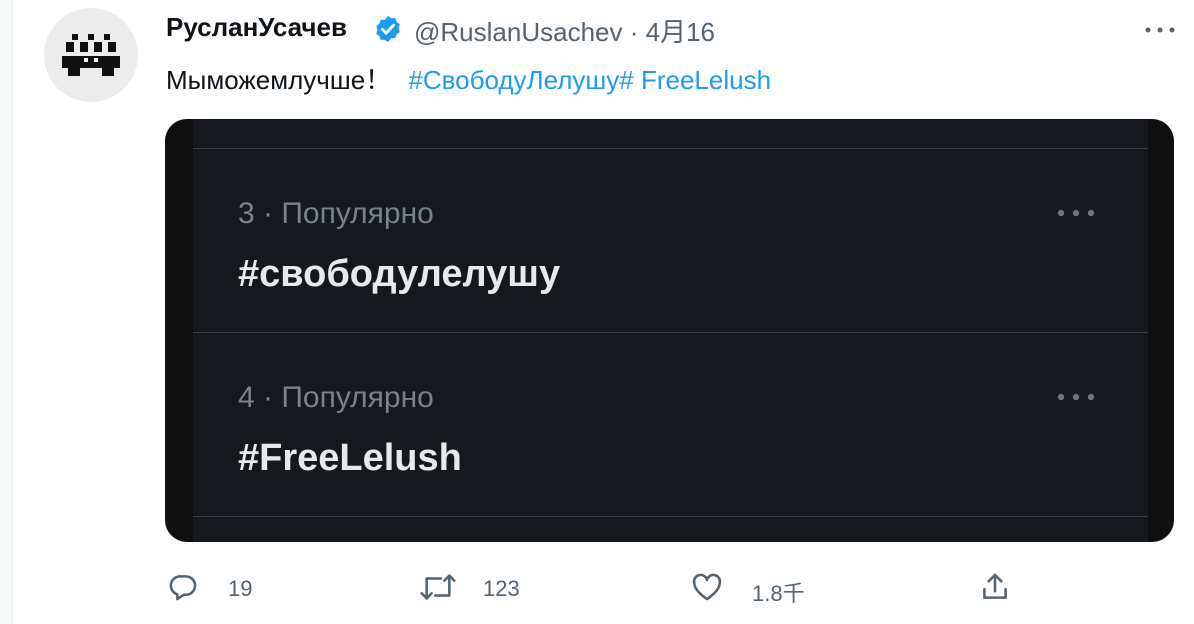 The height and width of the screenshot is (624, 1194). Describe the element at coordinates (995, 586) in the screenshot. I see `share-icon` at that location.